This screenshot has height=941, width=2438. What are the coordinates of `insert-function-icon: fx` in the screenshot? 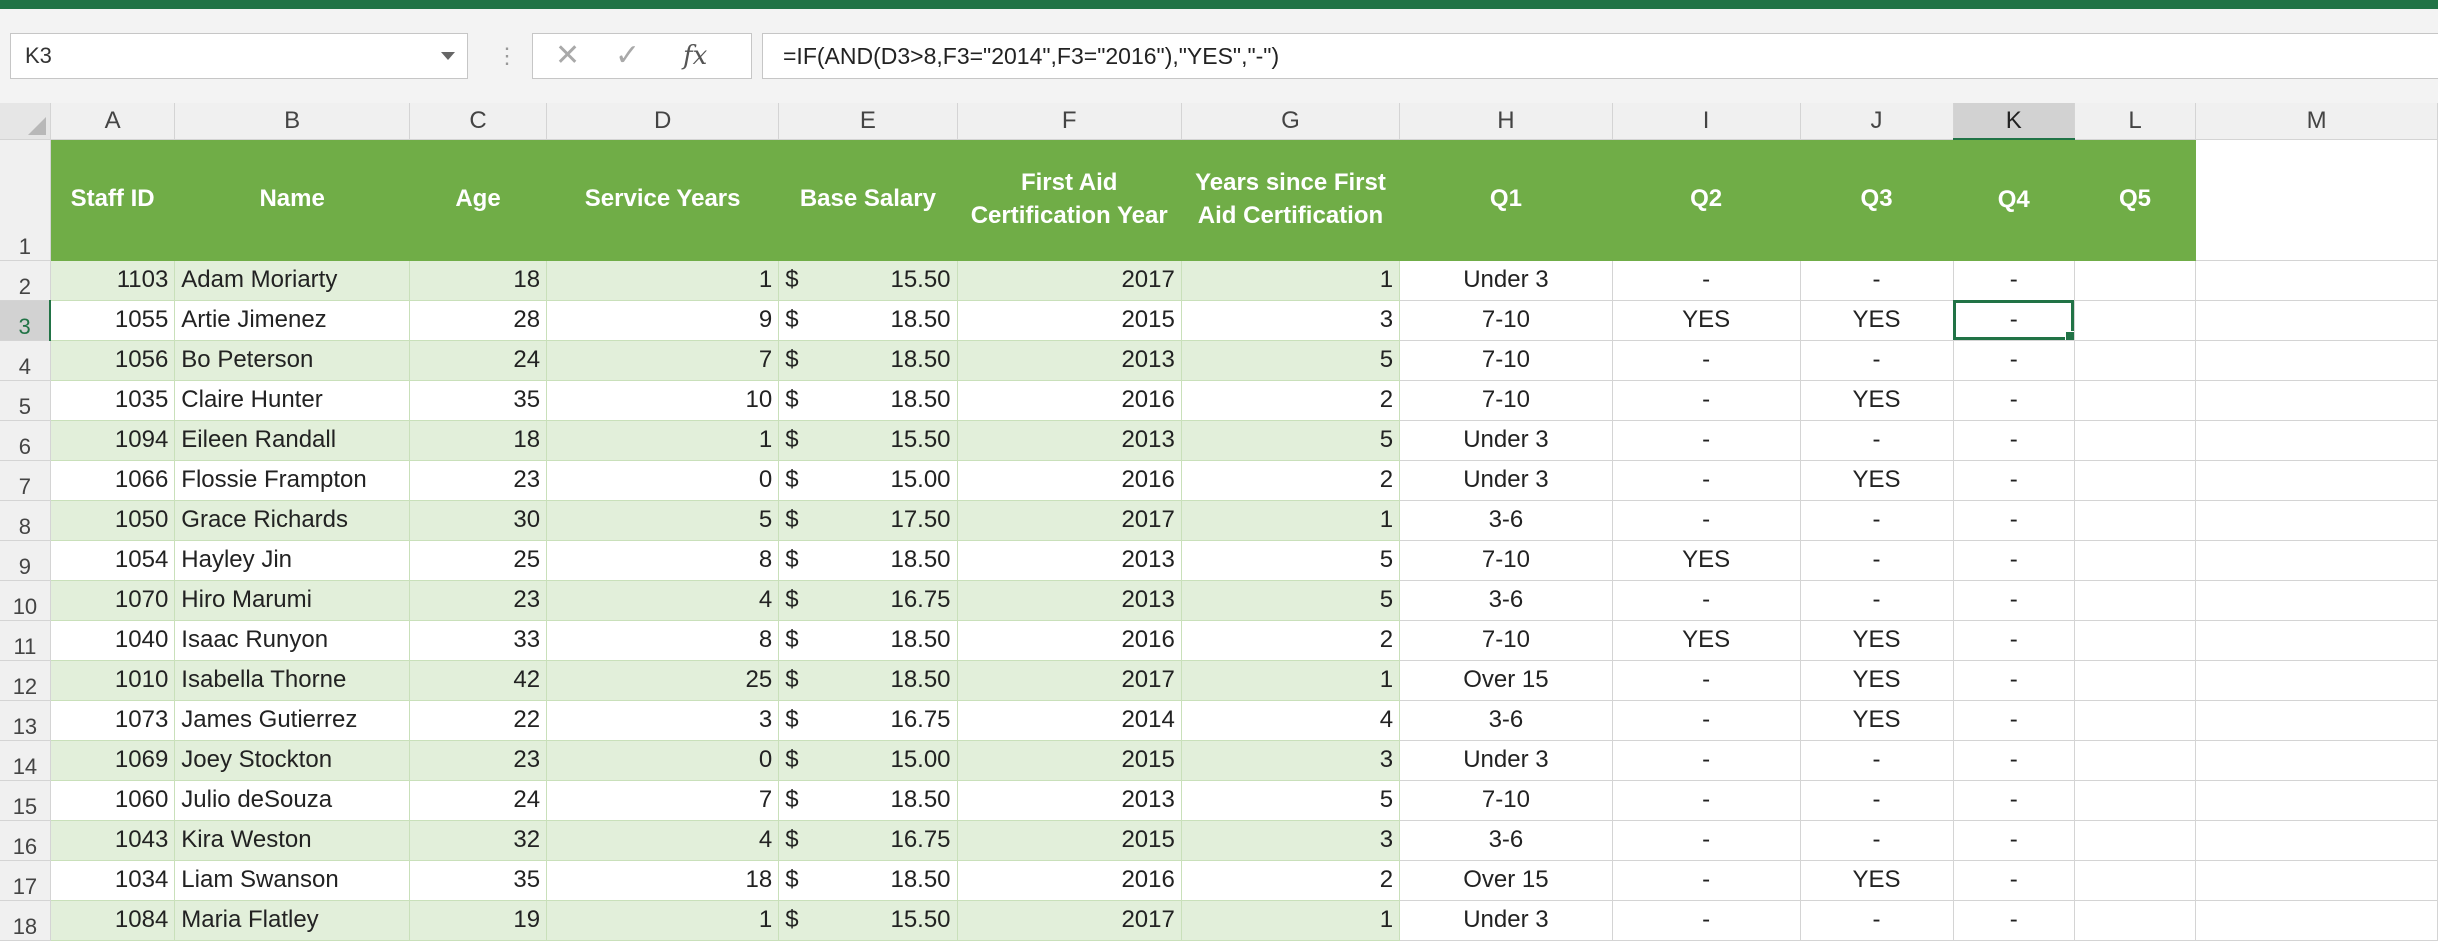 It's located at (695, 56).